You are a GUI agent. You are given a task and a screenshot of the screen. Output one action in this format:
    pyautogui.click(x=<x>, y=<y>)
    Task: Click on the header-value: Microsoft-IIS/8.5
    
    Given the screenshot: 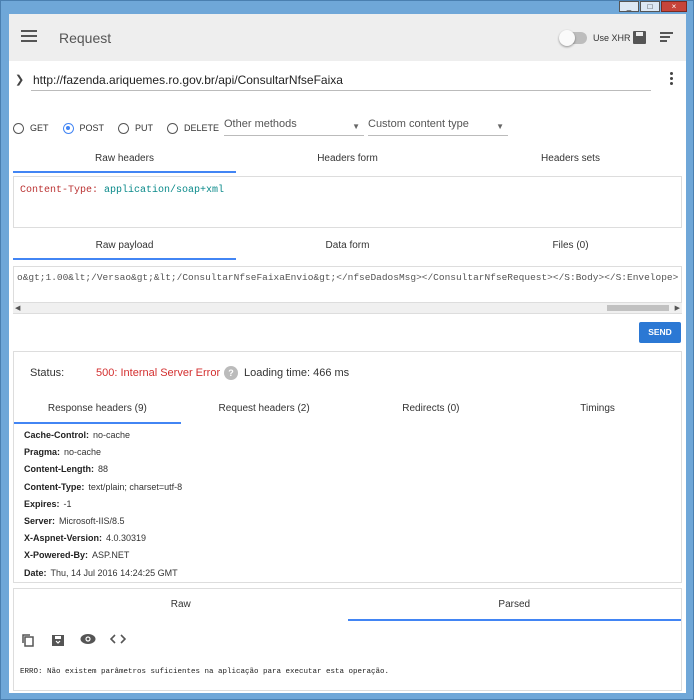 What is the action you would take?
    pyautogui.click(x=92, y=521)
    